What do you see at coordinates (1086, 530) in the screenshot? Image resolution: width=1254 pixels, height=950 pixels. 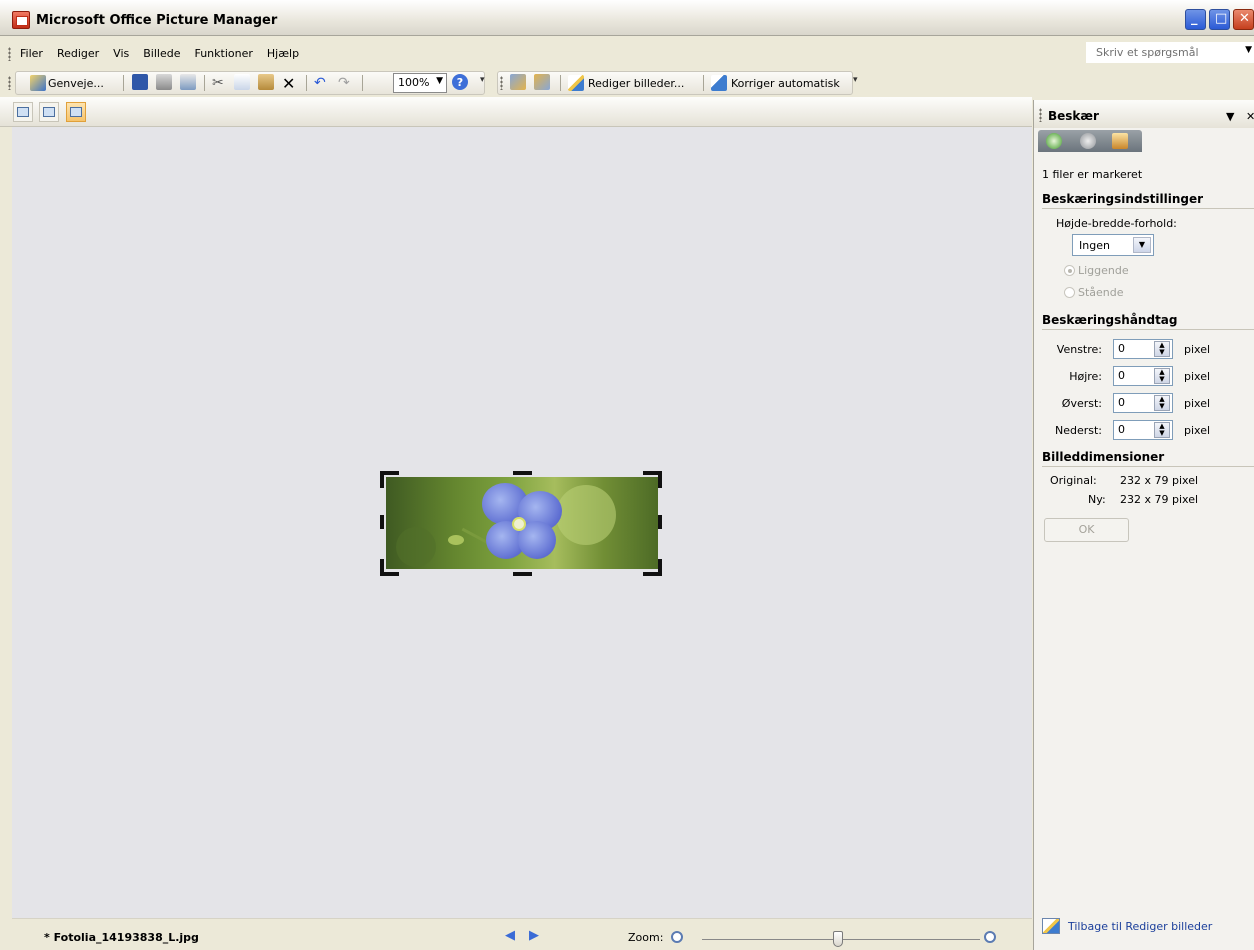 I see `ok-button: OK` at bounding box center [1086, 530].